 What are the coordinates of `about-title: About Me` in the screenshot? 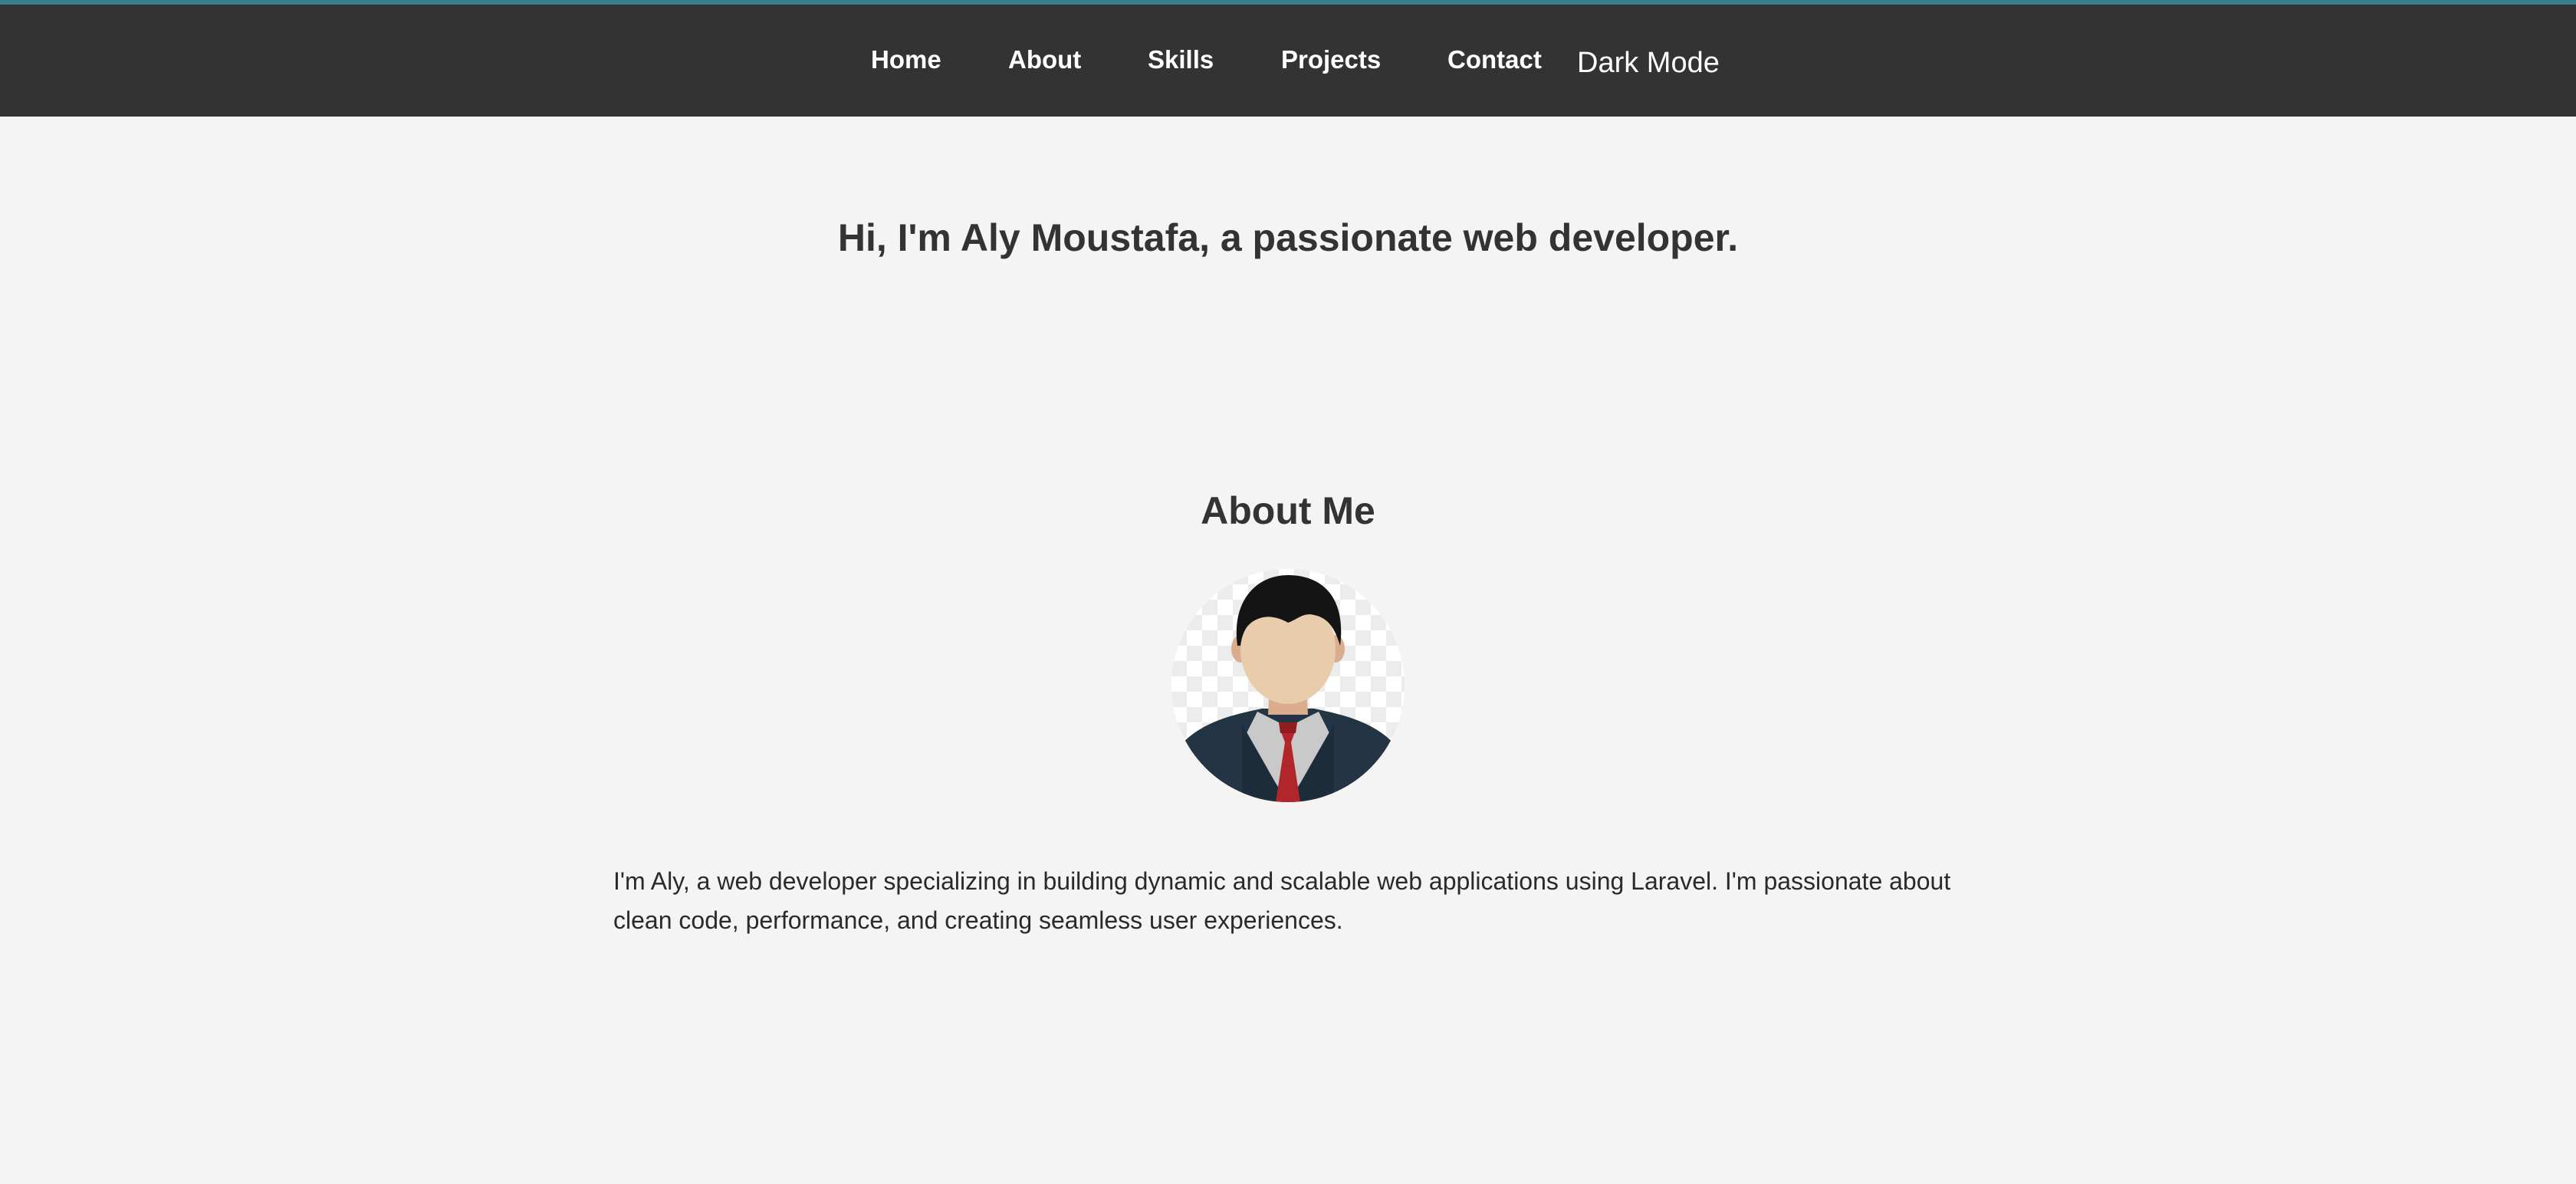 It's located at (1288, 510).